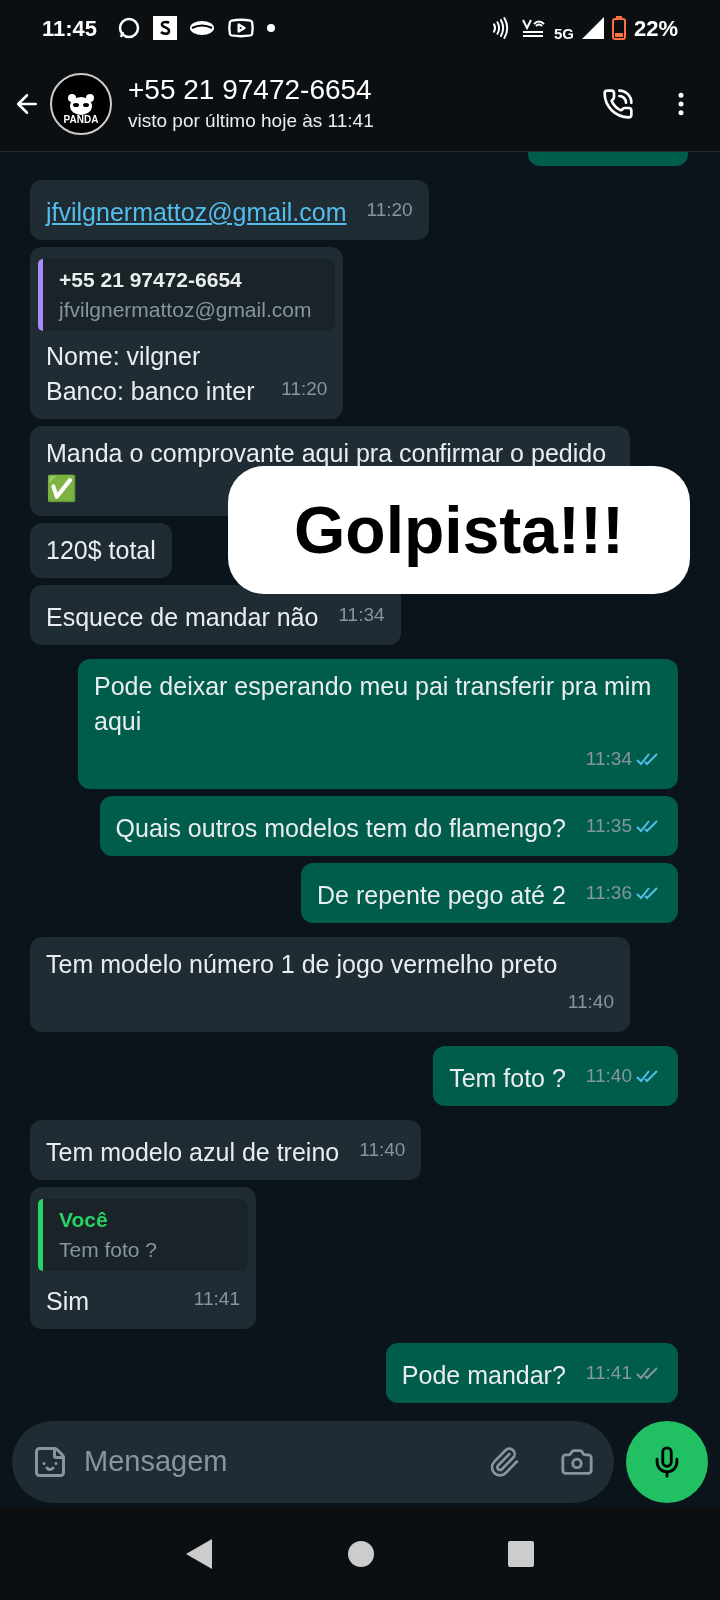 The image size is (720, 1600). What do you see at coordinates (143, 1235) in the screenshot?
I see `quoted-message: Você Tem foto ?` at bounding box center [143, 1235].